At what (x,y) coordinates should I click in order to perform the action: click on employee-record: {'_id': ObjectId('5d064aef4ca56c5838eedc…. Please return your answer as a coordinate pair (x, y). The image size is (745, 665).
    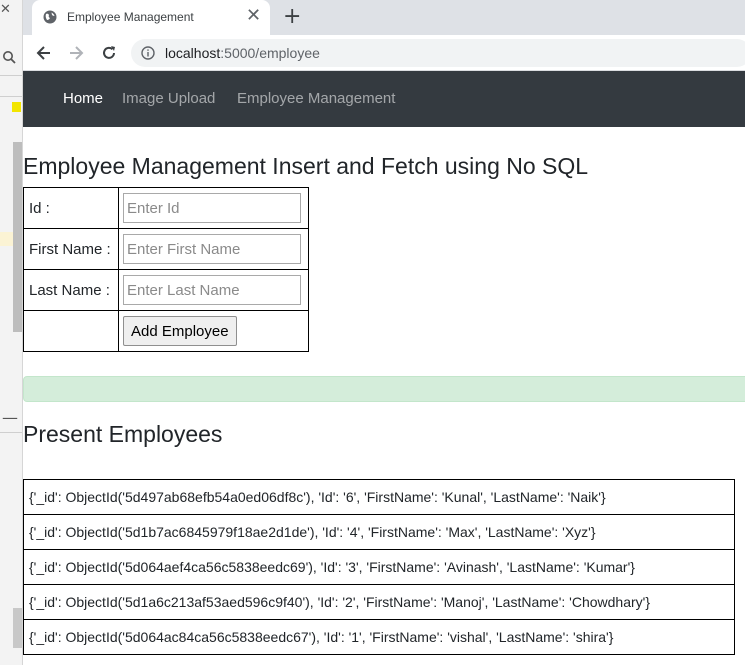
    Looking at the image, I should click on (379, 567).